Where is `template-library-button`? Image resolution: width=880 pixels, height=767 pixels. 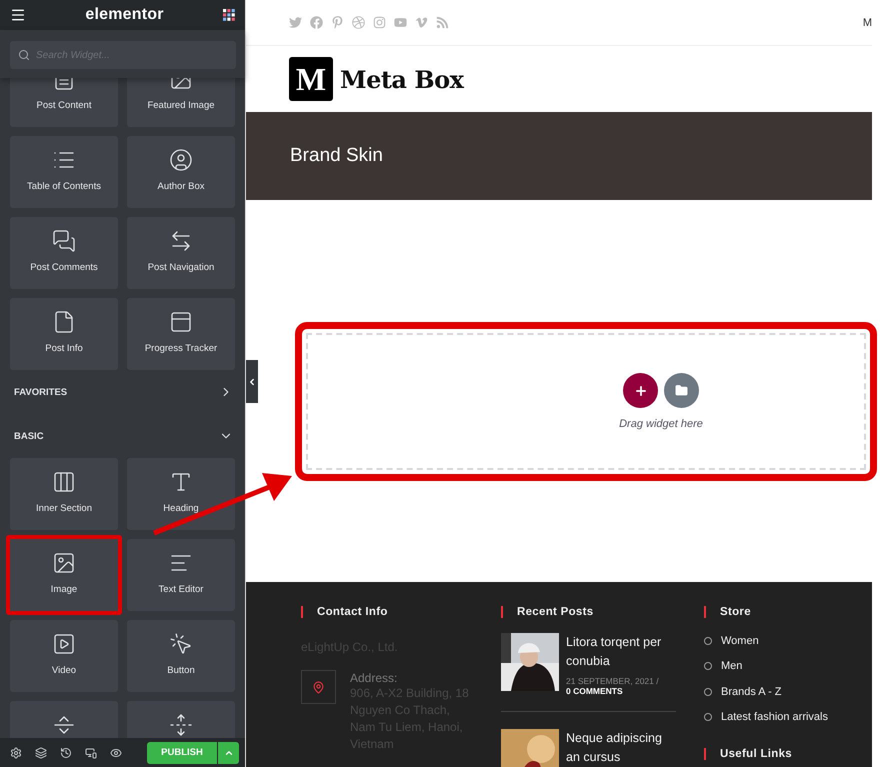
template-library-button is located at coordinates (681, 390).